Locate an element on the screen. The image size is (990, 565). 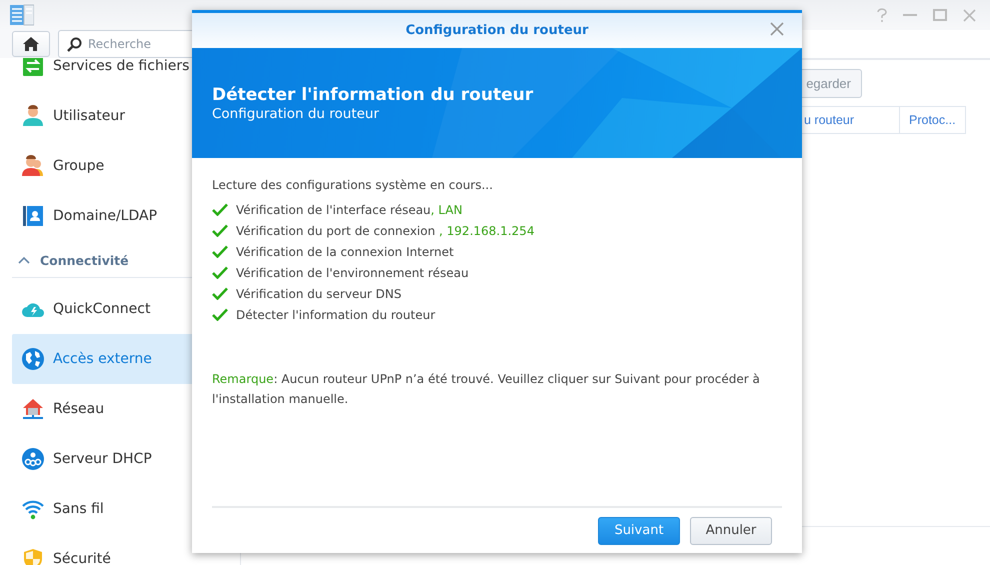
sidebar-label: Sécurité is located at coordinates (82, 558).